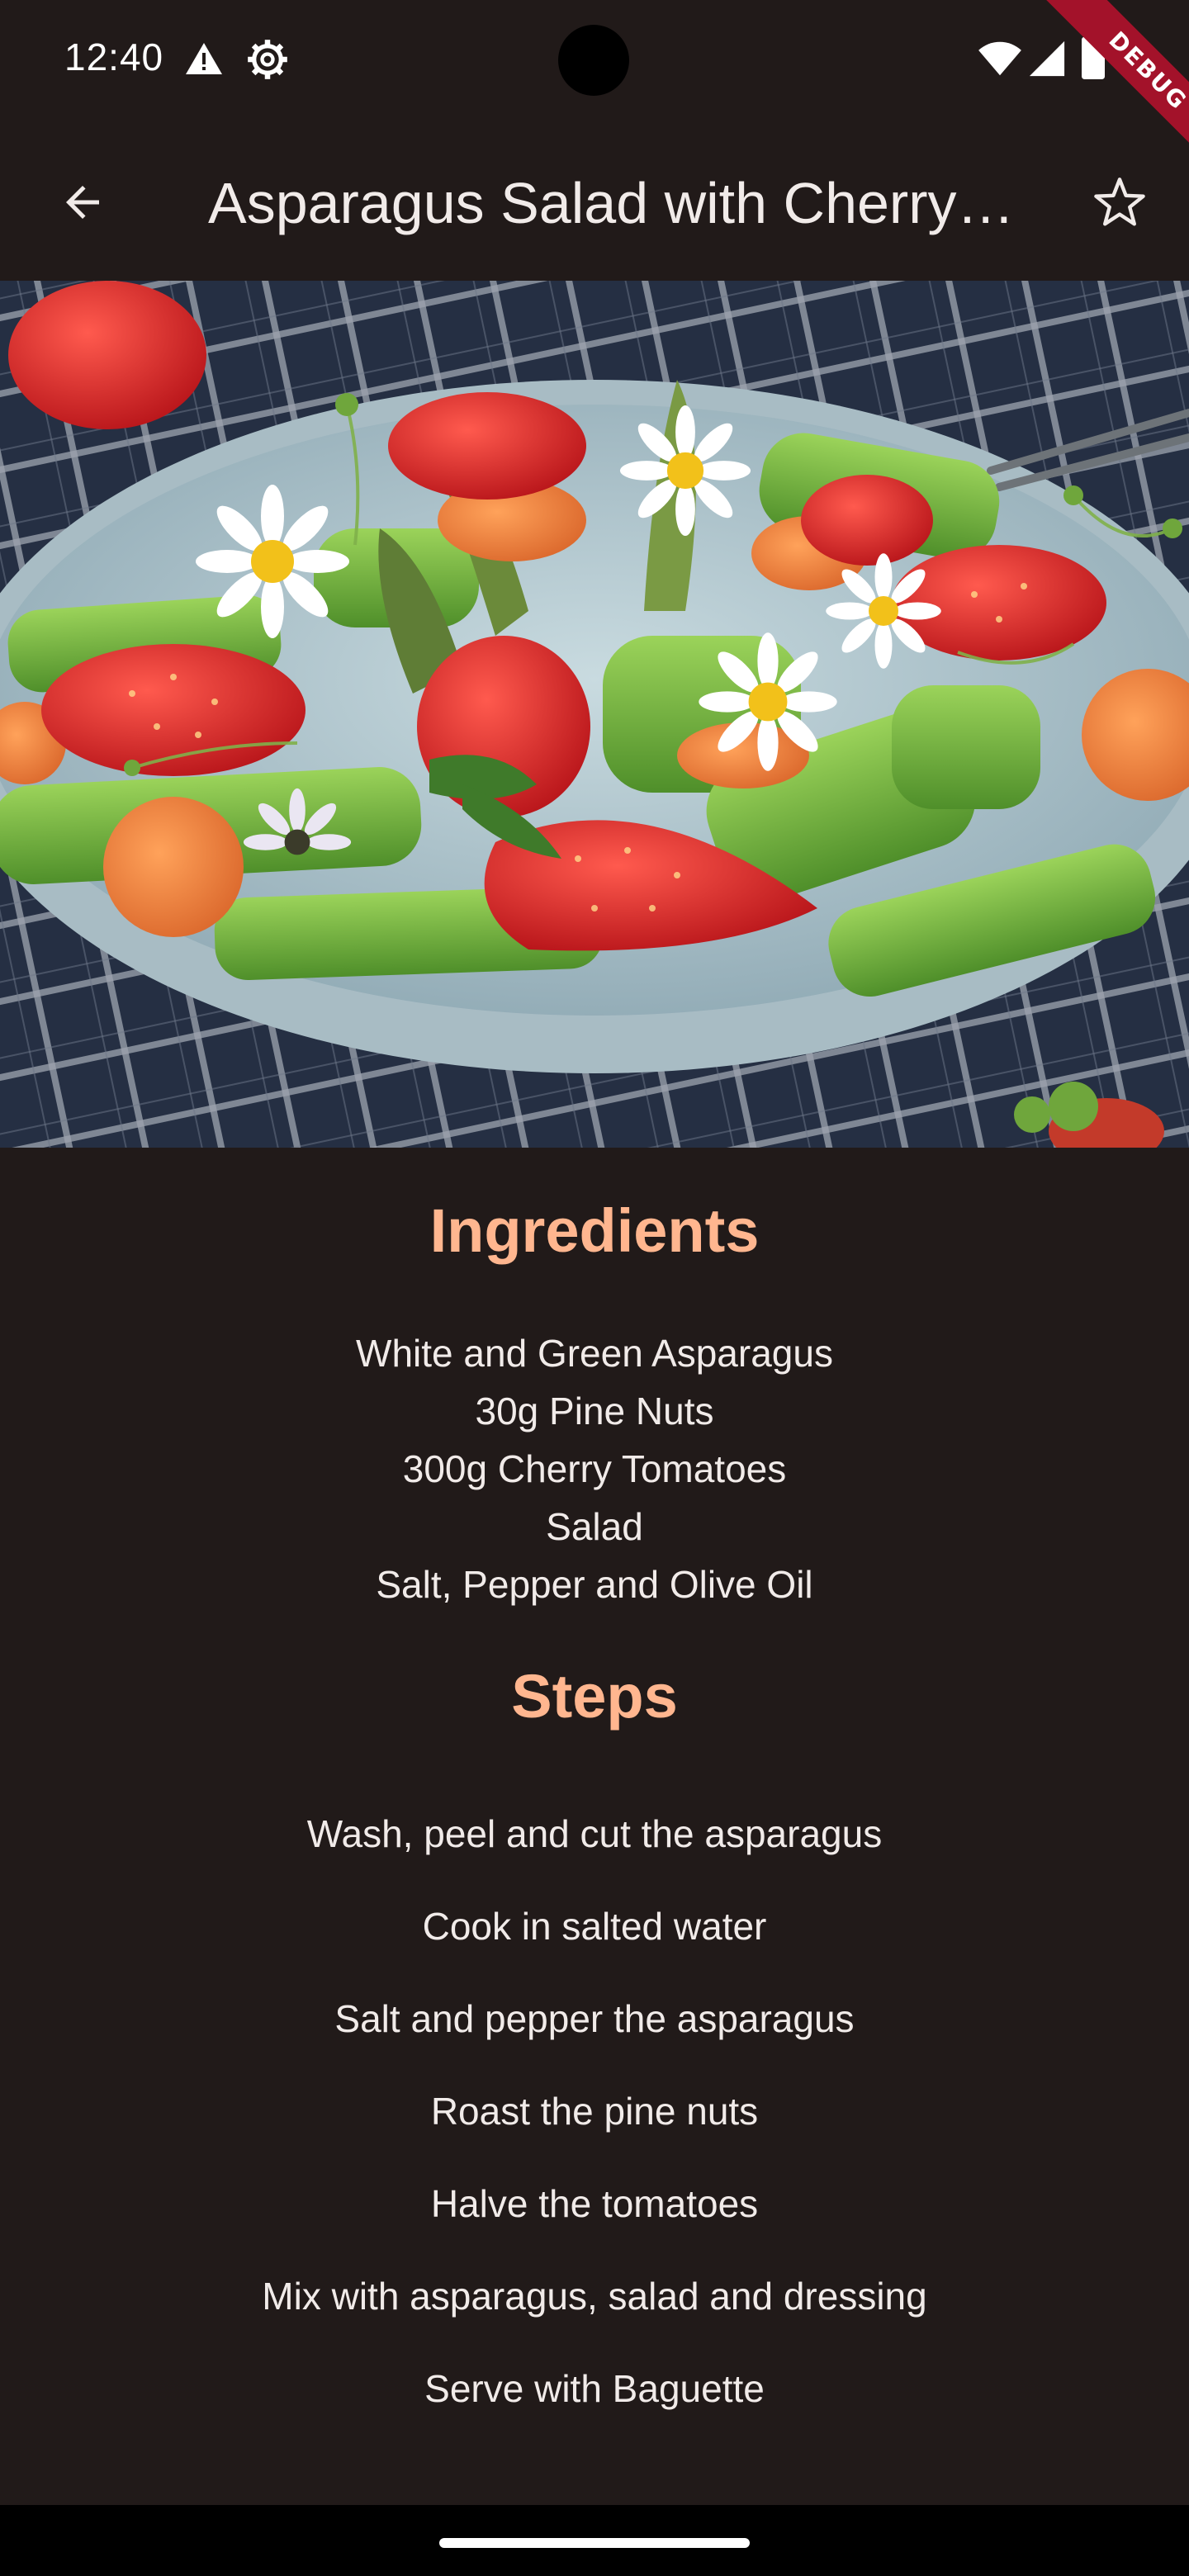  I want to click on status-bar: 12:40, so click(594, 62).